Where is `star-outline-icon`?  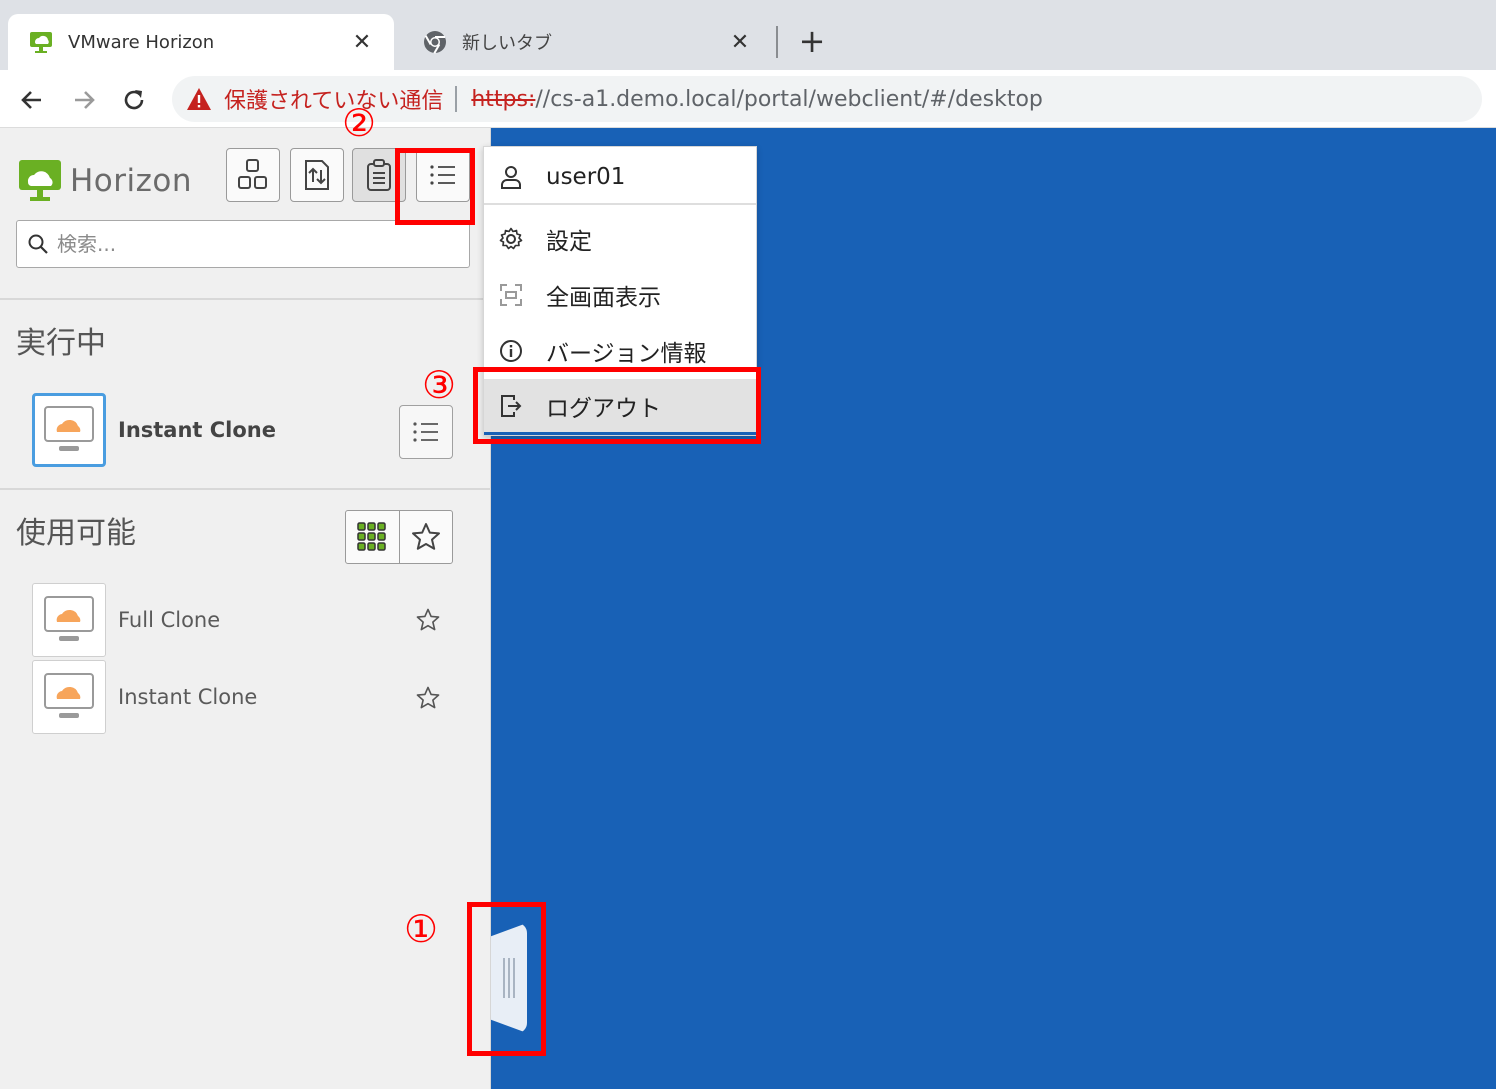
star-outline-icon is located at coordinates (425, 536).